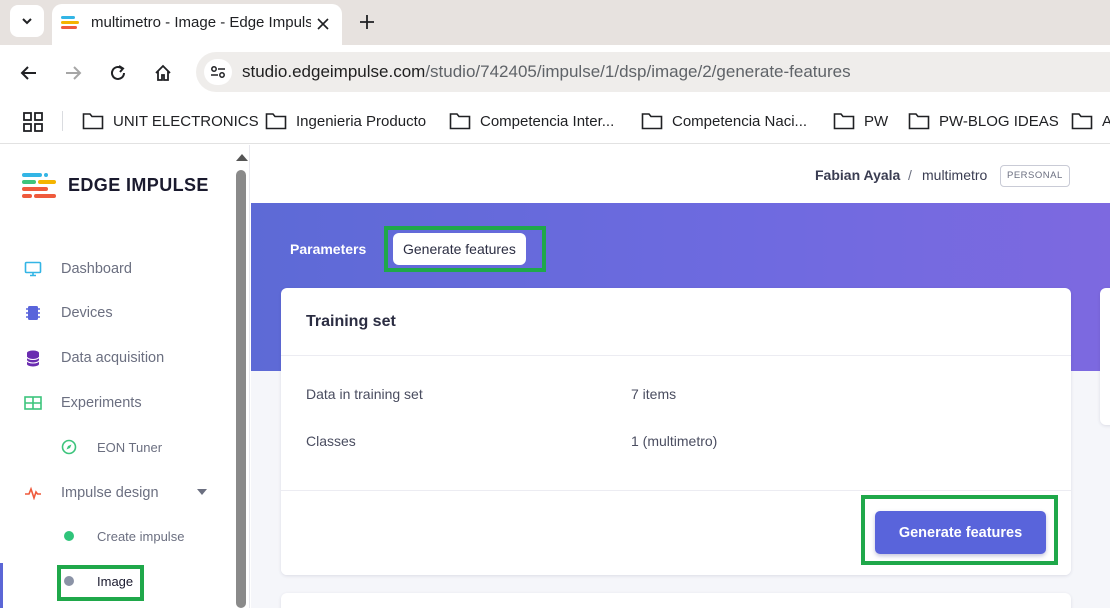 The image size is (1110, 608). What do you see at coordinates (328, 249) in the screenshot?
I see `tab-parameters: Parameters` at bounding box center [328, 249].